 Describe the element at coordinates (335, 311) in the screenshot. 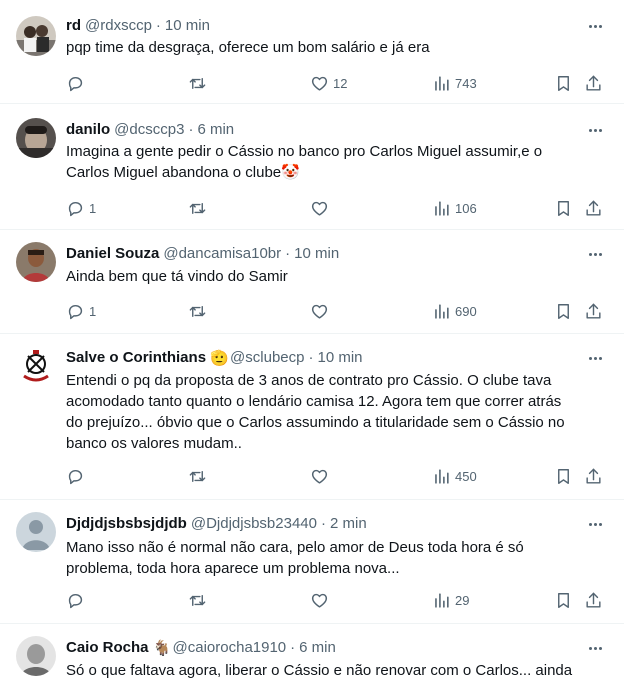

I see `action-bar: 1 690` at that location.